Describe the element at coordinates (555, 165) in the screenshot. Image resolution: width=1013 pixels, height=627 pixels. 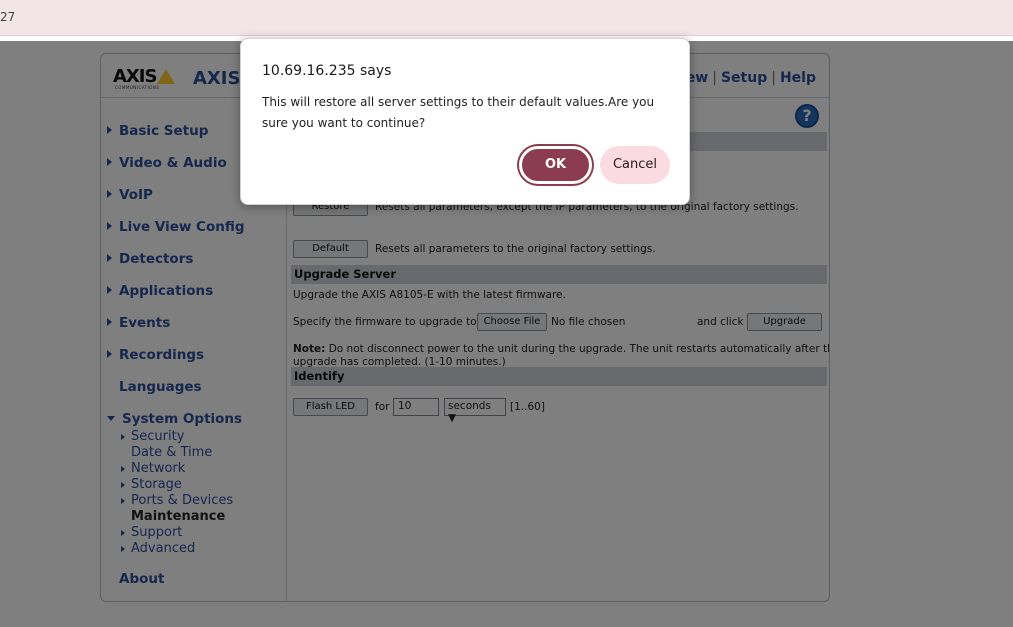
I see `ok-button: OK` at that location.